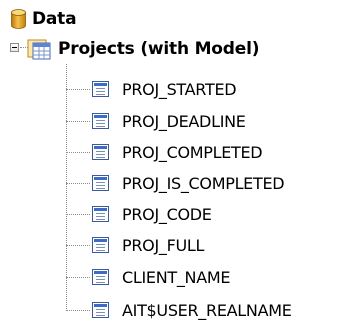 The width and height of the screenshot is (342, 325). Describe the element at coordinates (167, 214) in the screenshot. I see `field-label: PROJ_CODE` at that location.